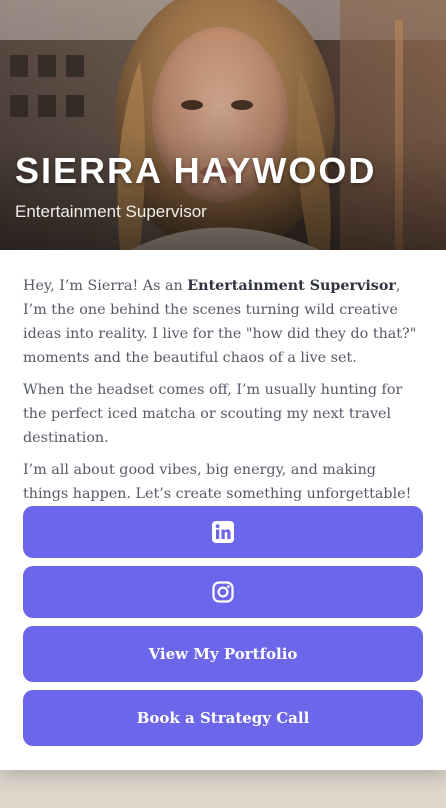 This screenshot has height=808, width=446. I want to click on instagram-button, so click(223, 592).